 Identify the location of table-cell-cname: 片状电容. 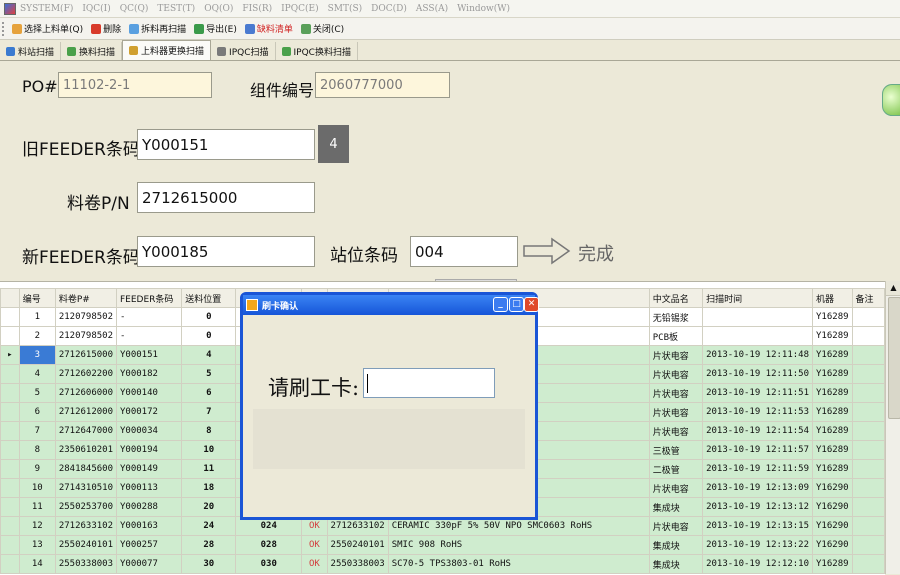
(676, 412).